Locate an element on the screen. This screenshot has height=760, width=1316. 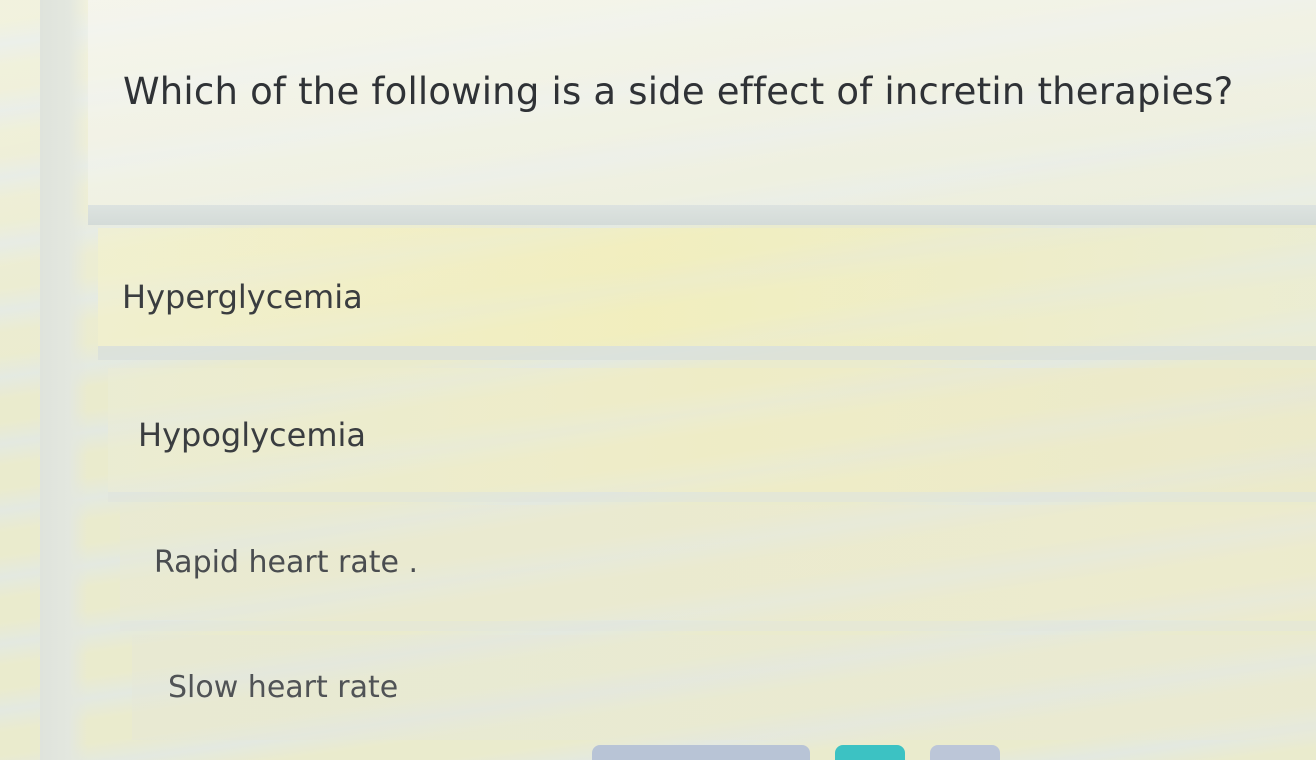
answer-option-label: Slow heart rate is located at coordinates (283, 687).